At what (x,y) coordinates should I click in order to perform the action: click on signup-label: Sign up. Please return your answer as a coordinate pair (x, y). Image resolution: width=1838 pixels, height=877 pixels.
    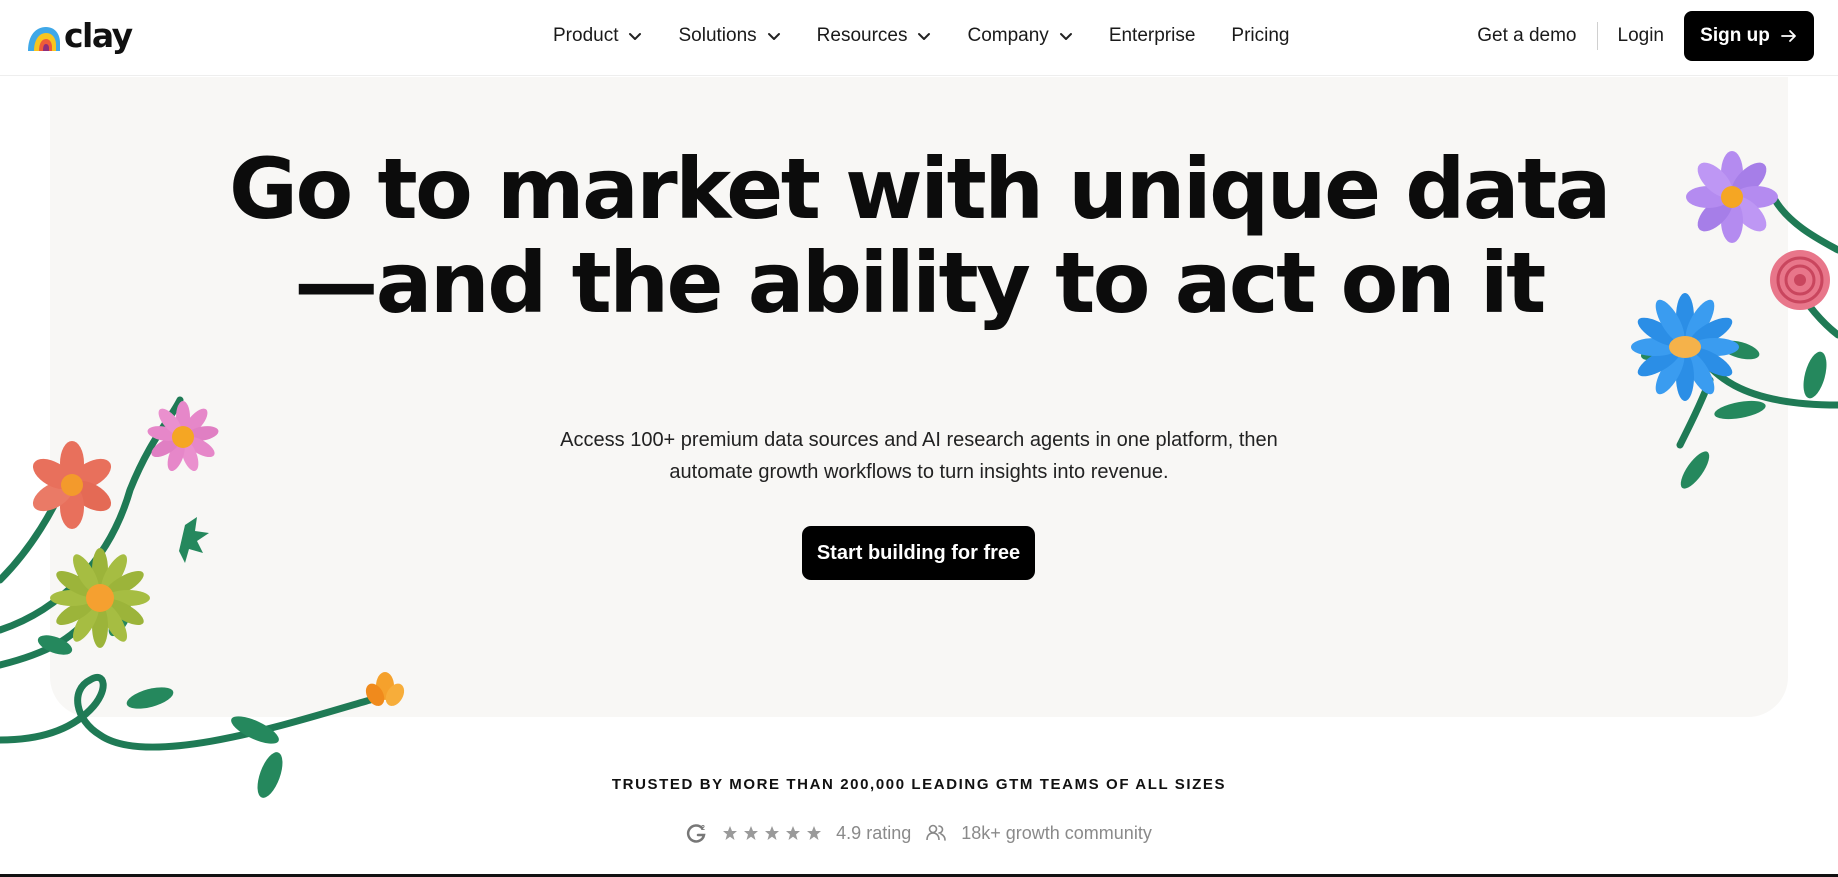
    Looking at the image, I should click on (1735, 35).